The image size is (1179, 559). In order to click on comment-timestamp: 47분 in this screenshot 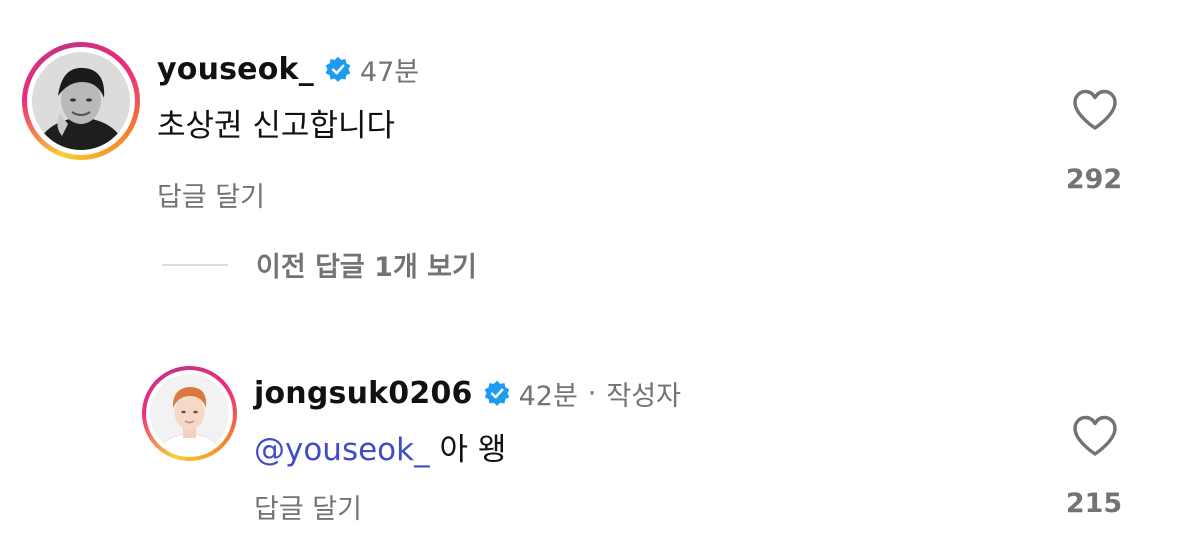, I will do `click(389, 72)`.